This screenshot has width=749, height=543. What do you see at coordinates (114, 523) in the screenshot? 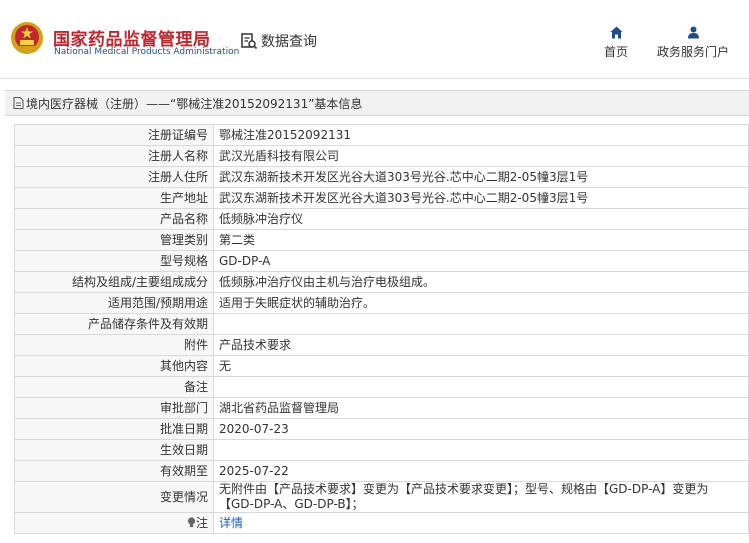
I see `note-label-cell: 注` at bounding box center [114, 523].